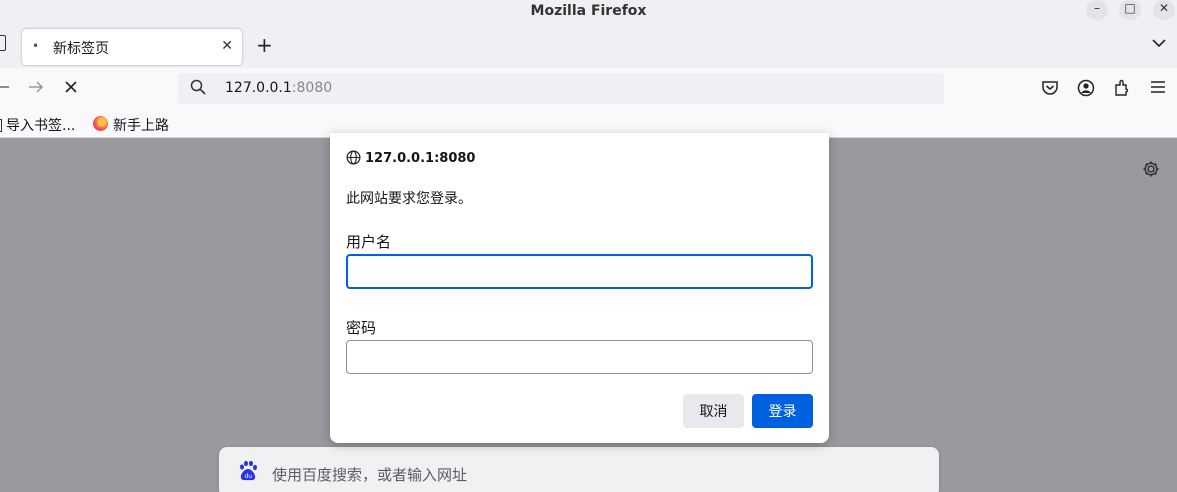  Describe the element at coordinates (36, 88) in the screenshot. I see `forward-icon` at that location.